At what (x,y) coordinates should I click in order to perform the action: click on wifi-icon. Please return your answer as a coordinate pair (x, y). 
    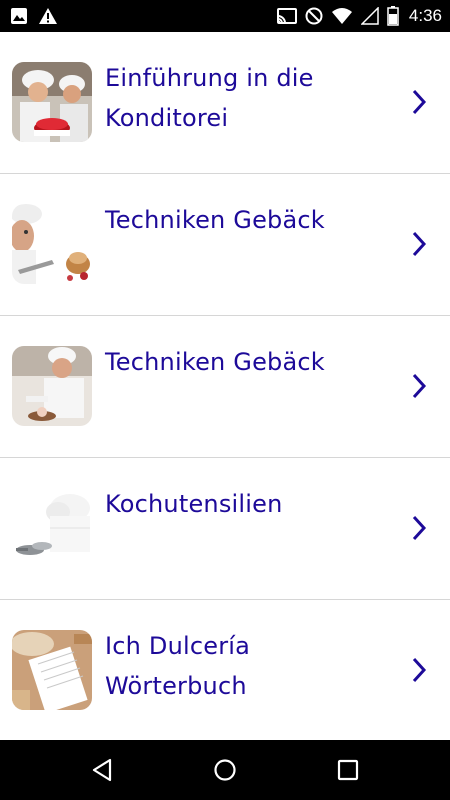
    Looking at the image, I should click on (342, 16).